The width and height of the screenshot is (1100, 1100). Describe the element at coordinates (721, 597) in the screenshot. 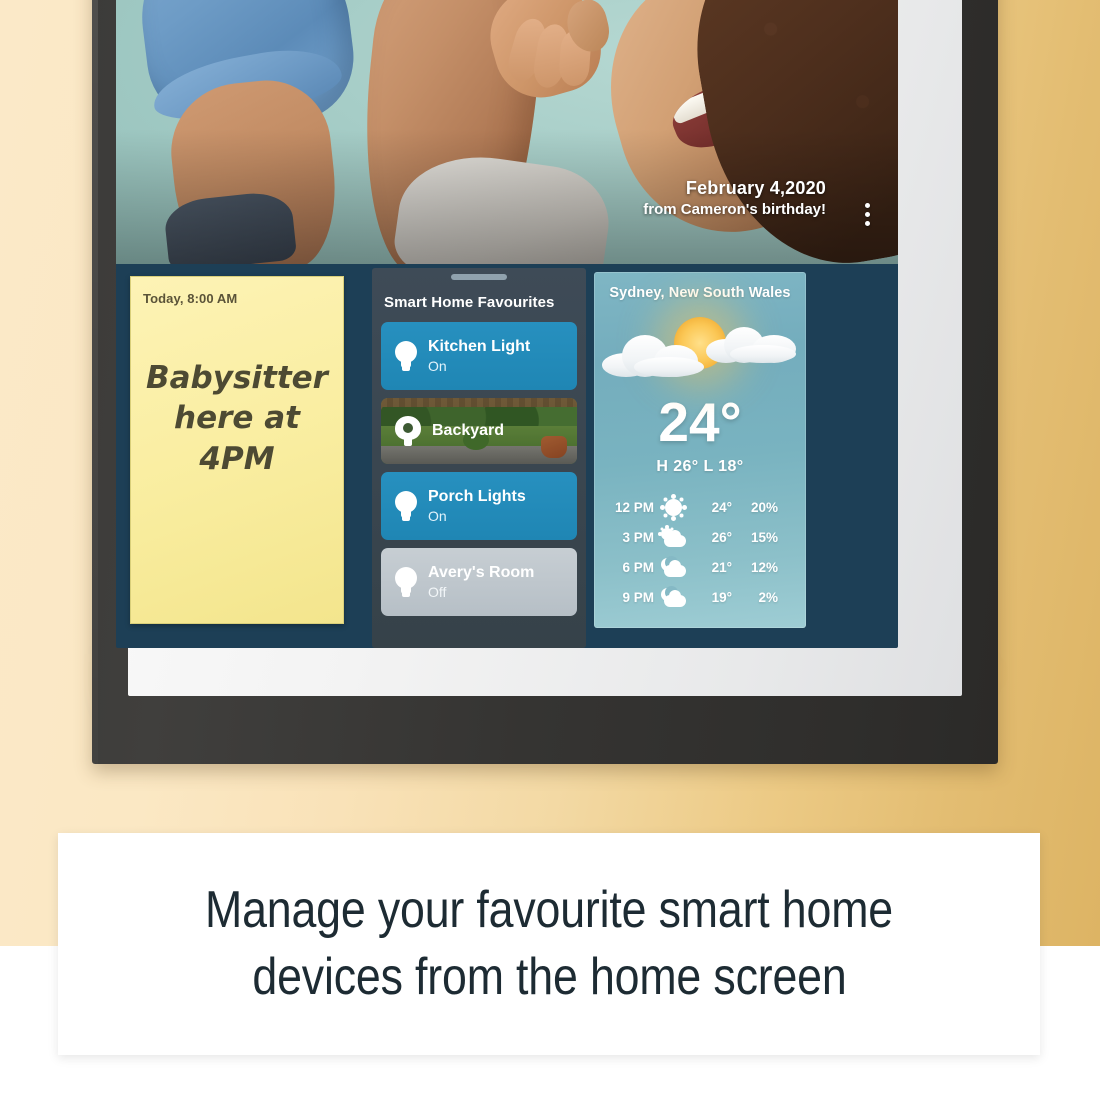

I see `hour-temp: 19°` at that location.